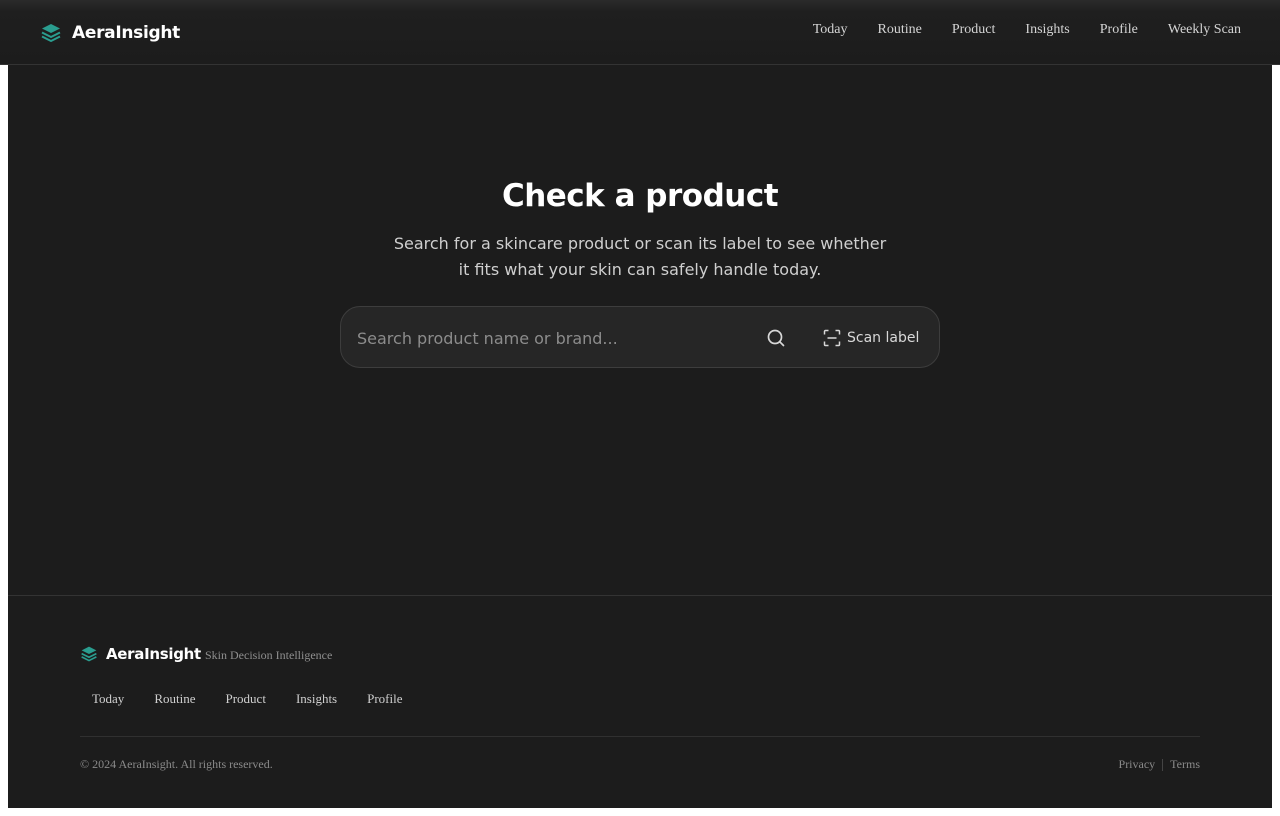 This screenshot has width=1280, height=816. What do you see at coordinates (900, 30) in the screenshot?
I see `nav-routine: Routine` at bounding box center [900, 30].